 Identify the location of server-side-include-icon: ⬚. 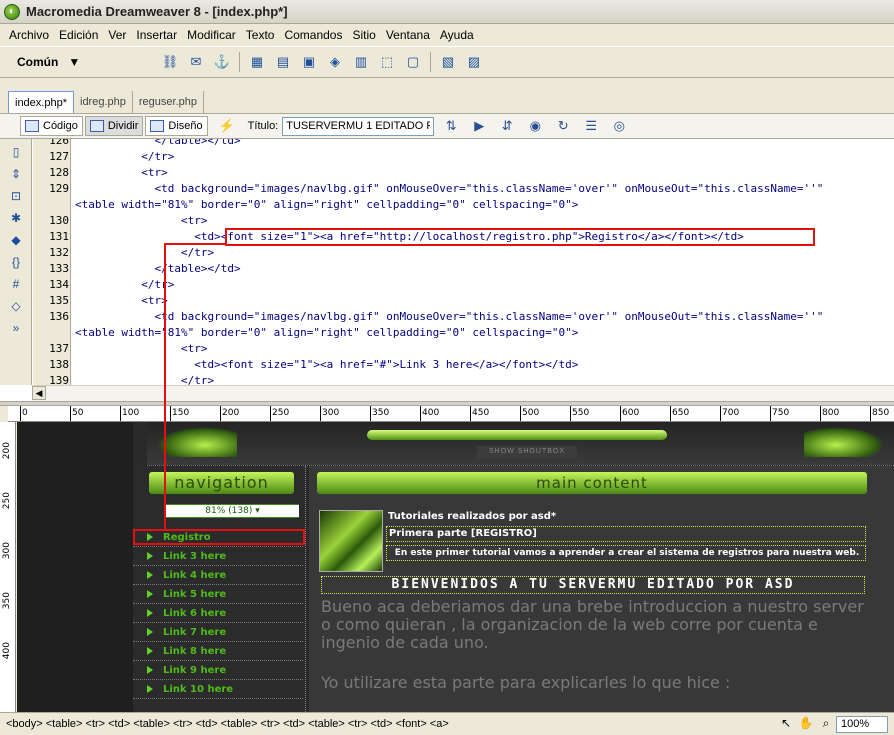
(387, 62).